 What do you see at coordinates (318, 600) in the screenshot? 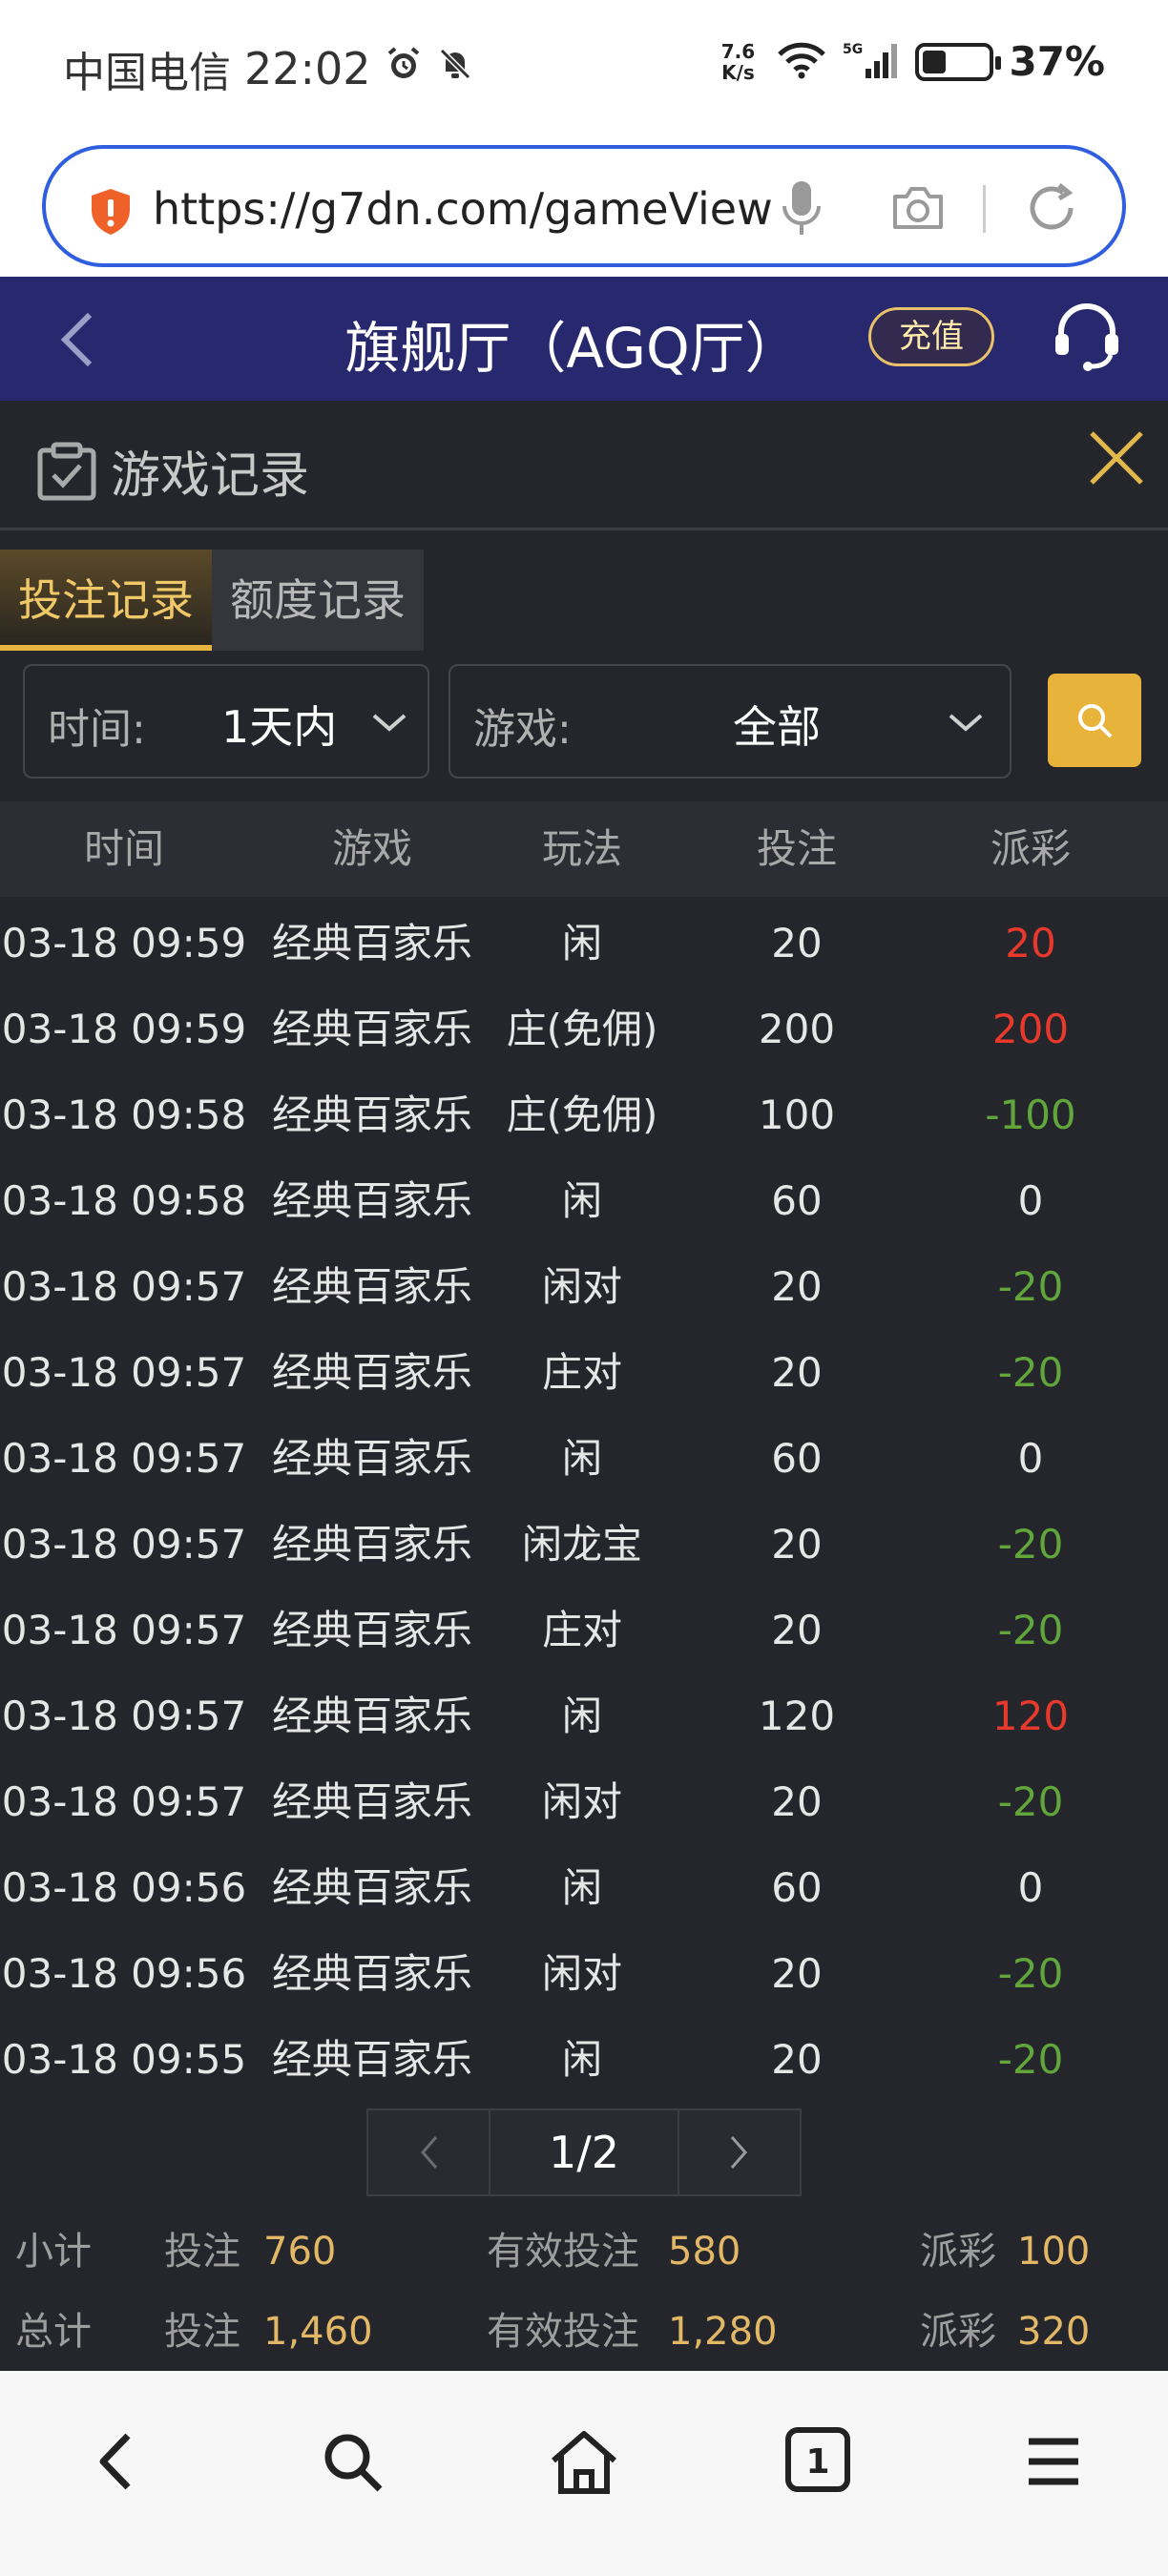
I see `tab-credit-records: 额度记录` at bounding box center [318, 600].